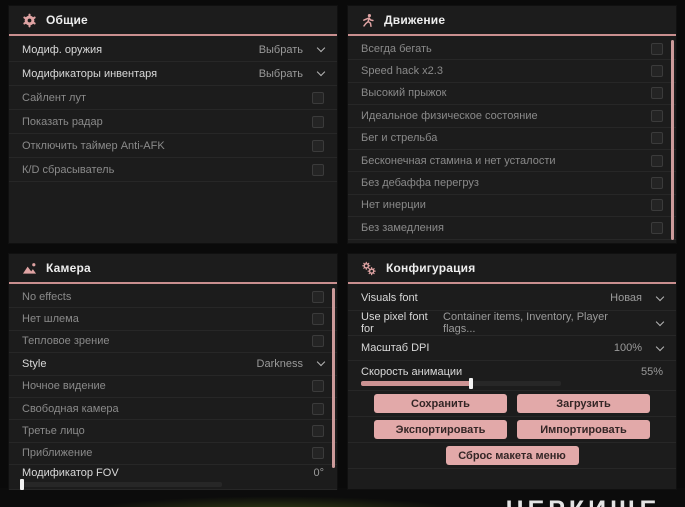 The height and width of the screenshot is (507, 685). Describe the element at coordinates (173, 170) in the screenshot. I see `settings-row: К/D сбрасыватель` at that location.